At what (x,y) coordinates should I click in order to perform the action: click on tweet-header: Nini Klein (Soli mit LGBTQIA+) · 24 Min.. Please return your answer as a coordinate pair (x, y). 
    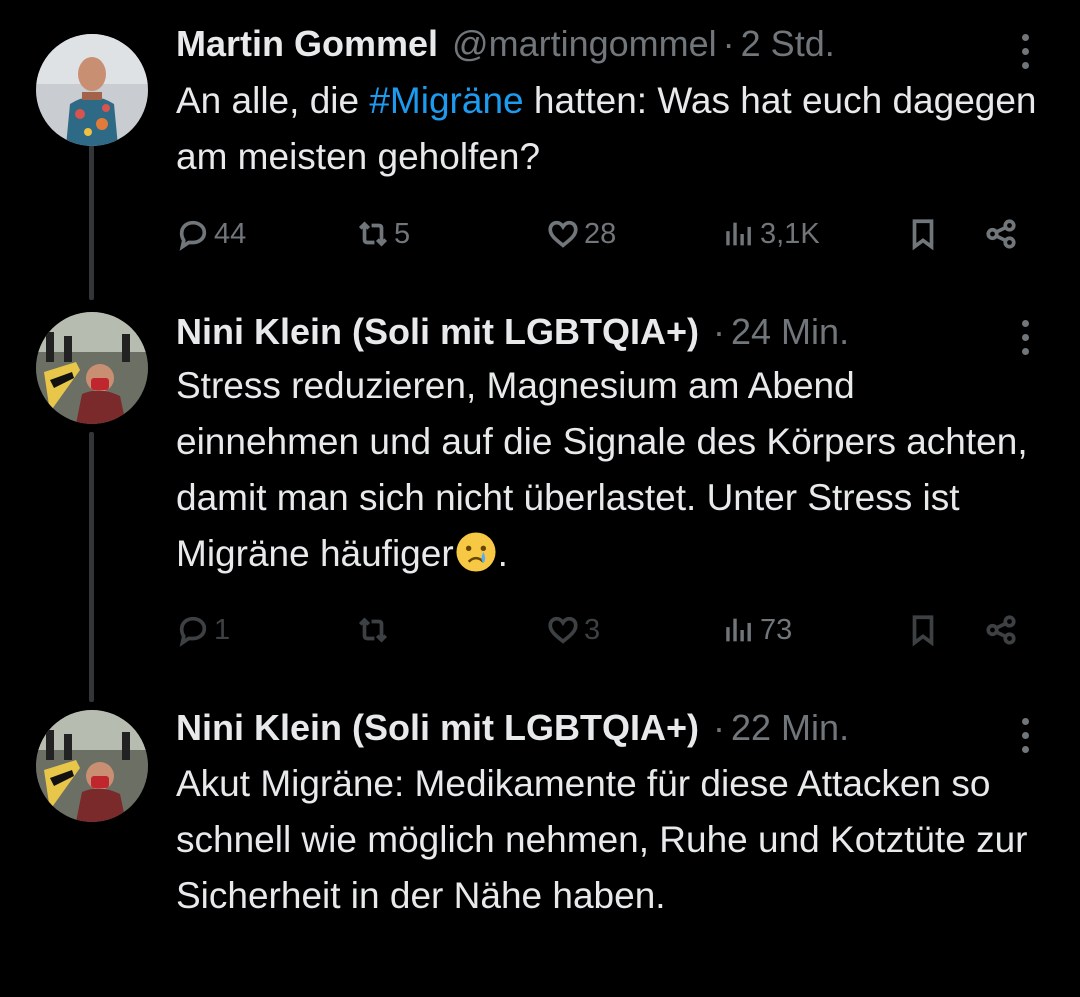
    Looking at the image, I should click on (608, 332).